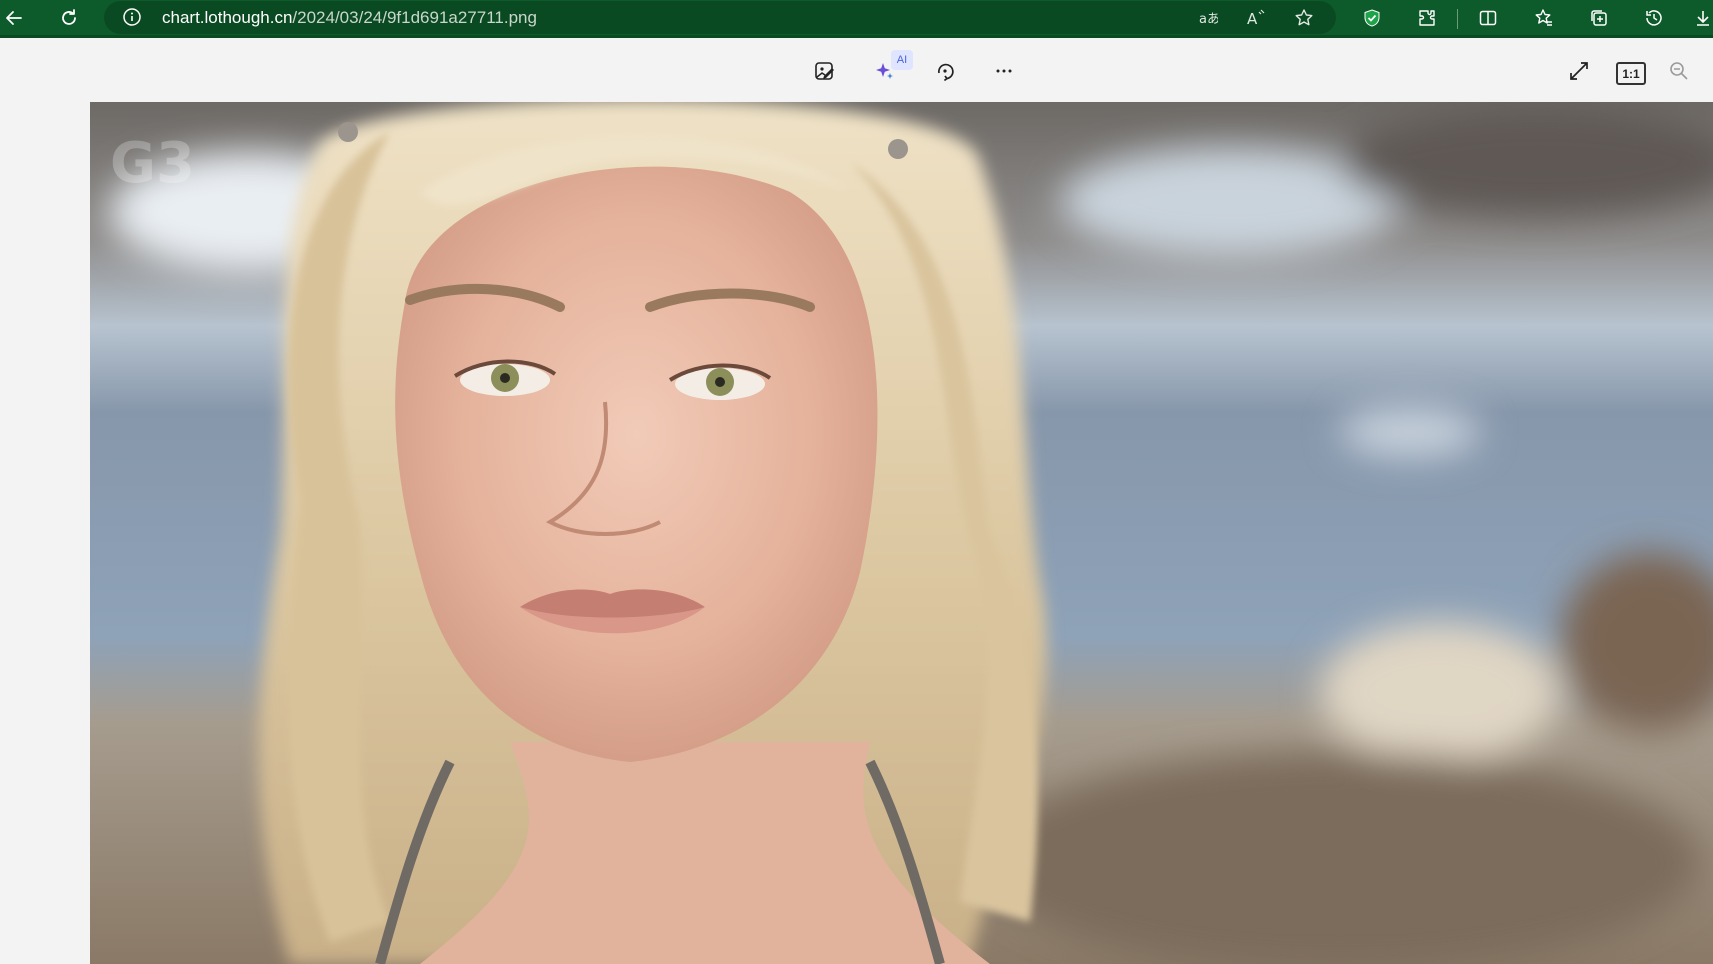  Describe the element at coordinates (825, 71) in the screenshot. I see `edit-image-icon` at that location.